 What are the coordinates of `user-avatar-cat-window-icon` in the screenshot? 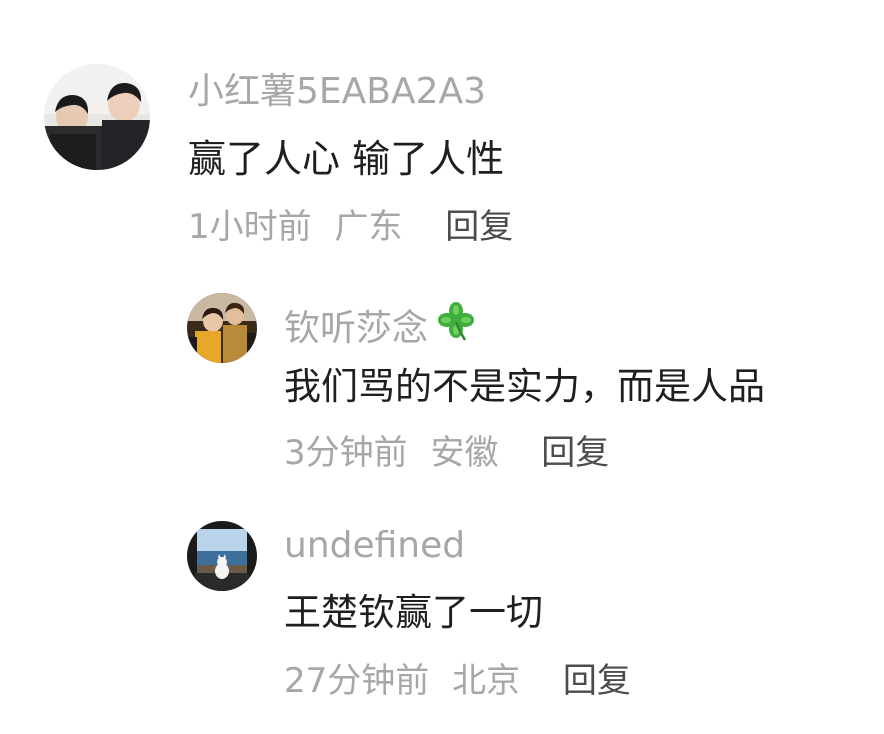 It's located at (222, 556).